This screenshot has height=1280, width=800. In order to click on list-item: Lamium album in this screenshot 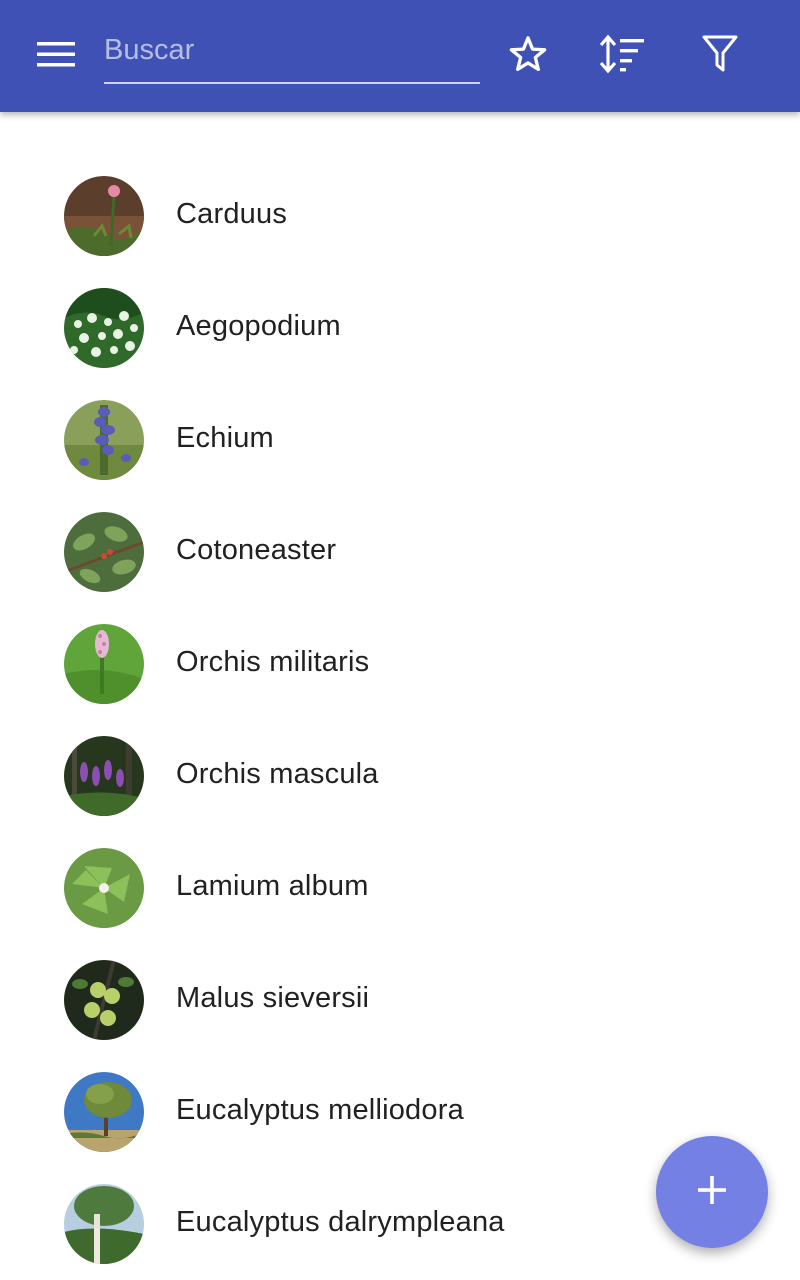, I will do `click(400, 888)`.